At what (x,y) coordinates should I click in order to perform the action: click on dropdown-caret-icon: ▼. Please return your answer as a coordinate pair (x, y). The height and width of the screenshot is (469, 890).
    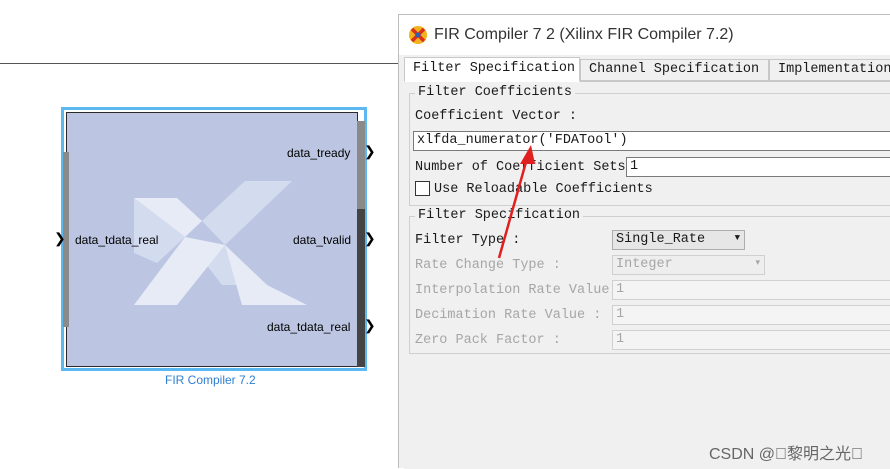
    Looking at the image, I should click on (737, 238).